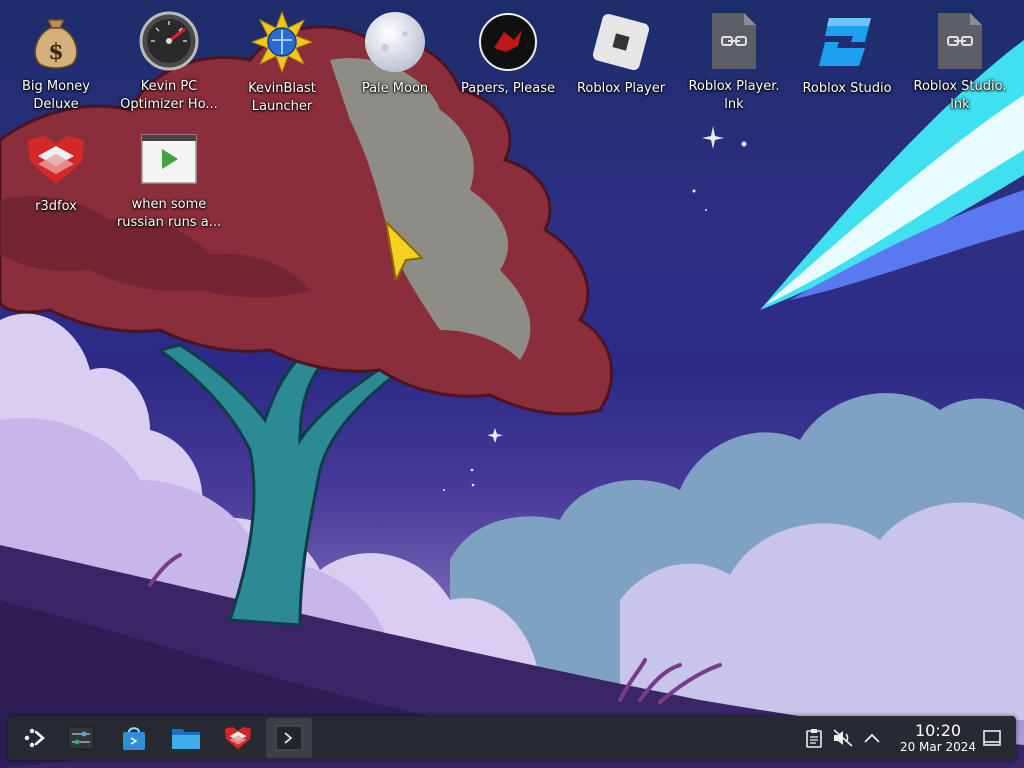  I want to click on tray-clipboard, so click(814, 738).